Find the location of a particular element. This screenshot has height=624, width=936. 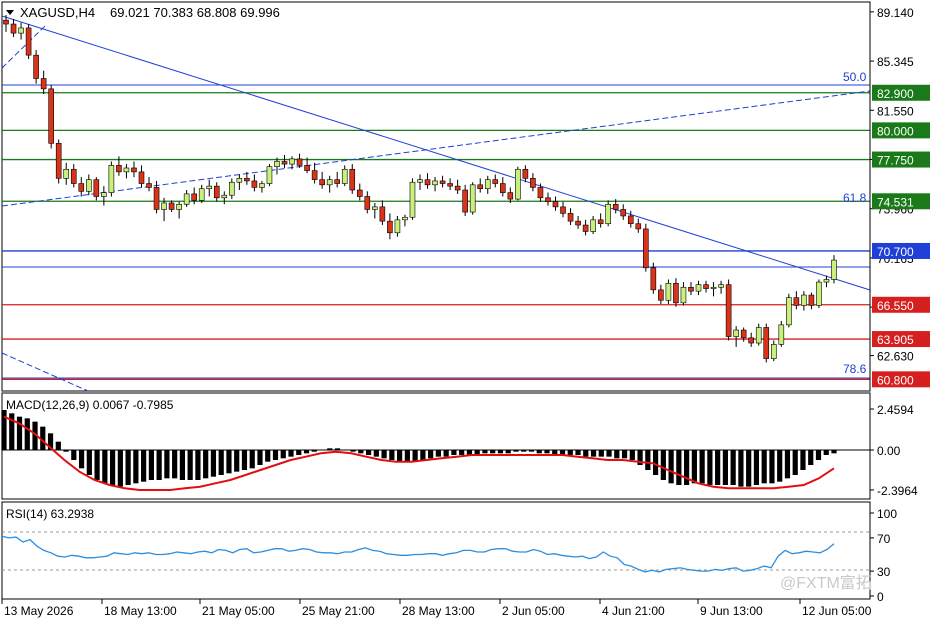

level-tag-label-3: 74.531 is located at coordinates (895, 202).